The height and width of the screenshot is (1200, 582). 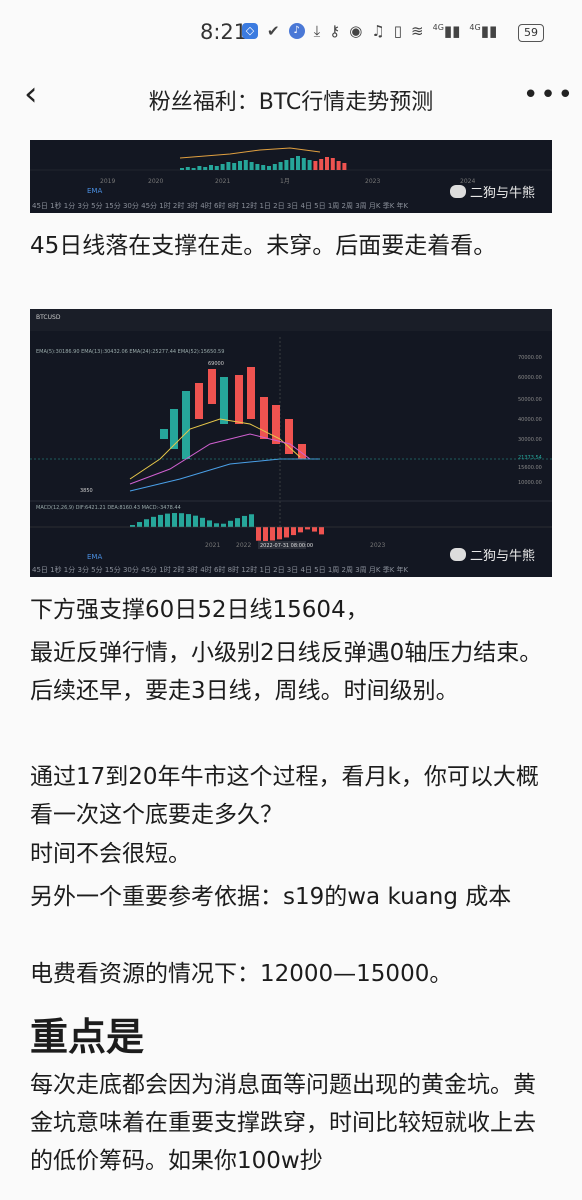 What do you see at coordinates (492, 554) in the screenshot?
I see `chart2-watermark: 二狗与牛熊` at bounding box center [492, 554].